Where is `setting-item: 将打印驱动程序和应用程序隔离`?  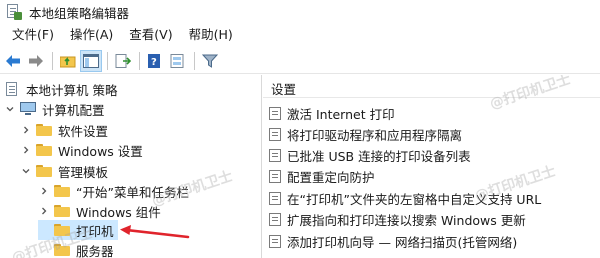
setting-item: 将打印驱动程序和应用程序隔离 is located at coordinates (365, 134).